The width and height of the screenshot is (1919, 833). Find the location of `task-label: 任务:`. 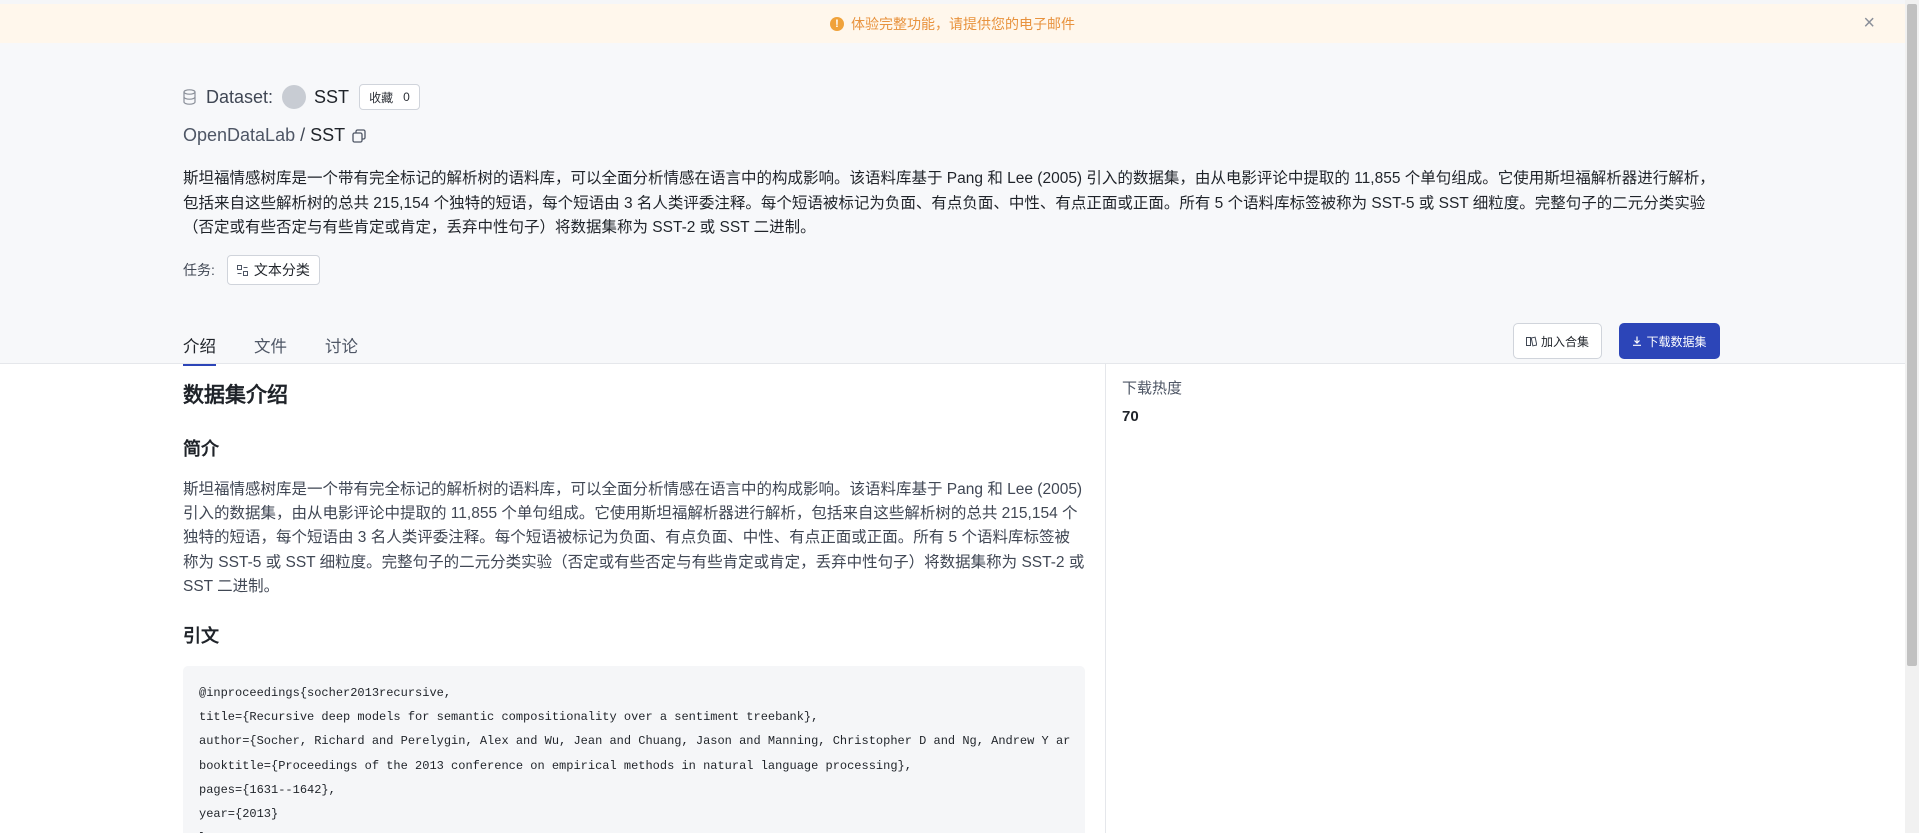

task-label: 任务: is located at coordinates (199, 270).